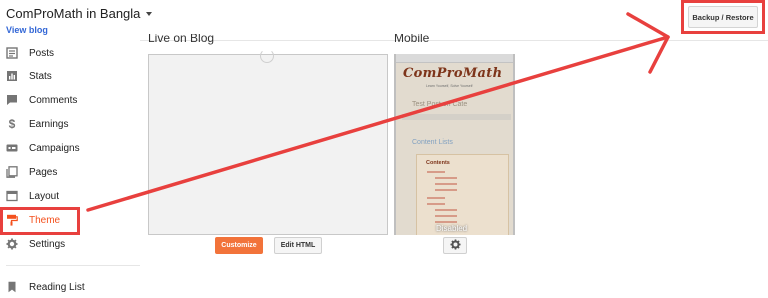 Image resolution: width=768 pixels, height=298 pixels. What do you see at coordinates (454, 40) in the screenshot?
I see `header-divider` at bounding box center [454, 40].